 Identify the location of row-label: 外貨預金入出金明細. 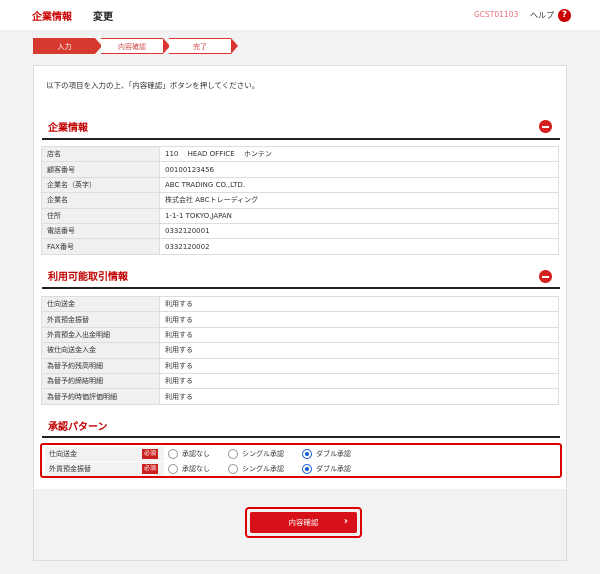
(100, 335).